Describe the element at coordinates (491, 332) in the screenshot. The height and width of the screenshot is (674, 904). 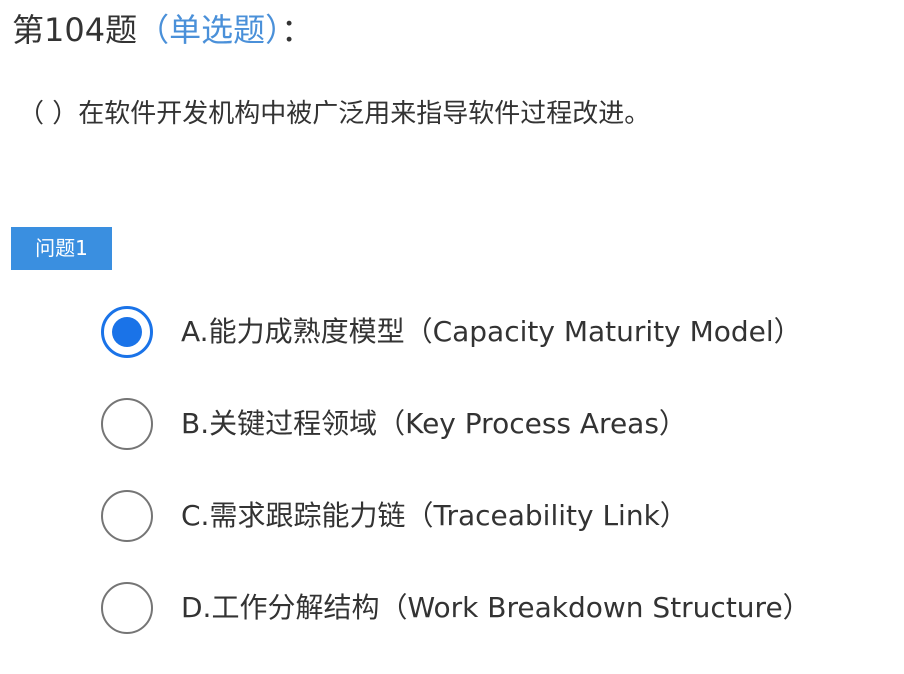
I see `option-a-label: A.能力成熟度模型（Capacity Maturity Model）` at that location.